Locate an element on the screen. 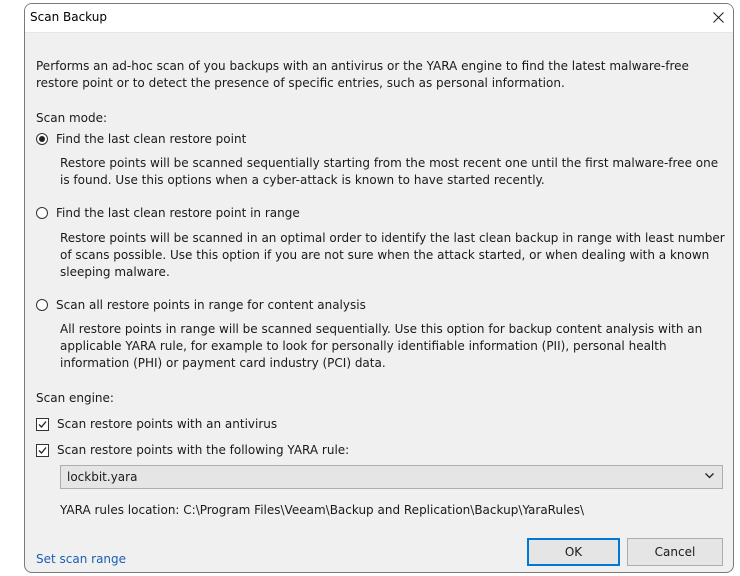 Image resolution: width=740 pixels, height=576 pixels. scan-mode-label: Scan mode: is located at coordinates (72, 118).